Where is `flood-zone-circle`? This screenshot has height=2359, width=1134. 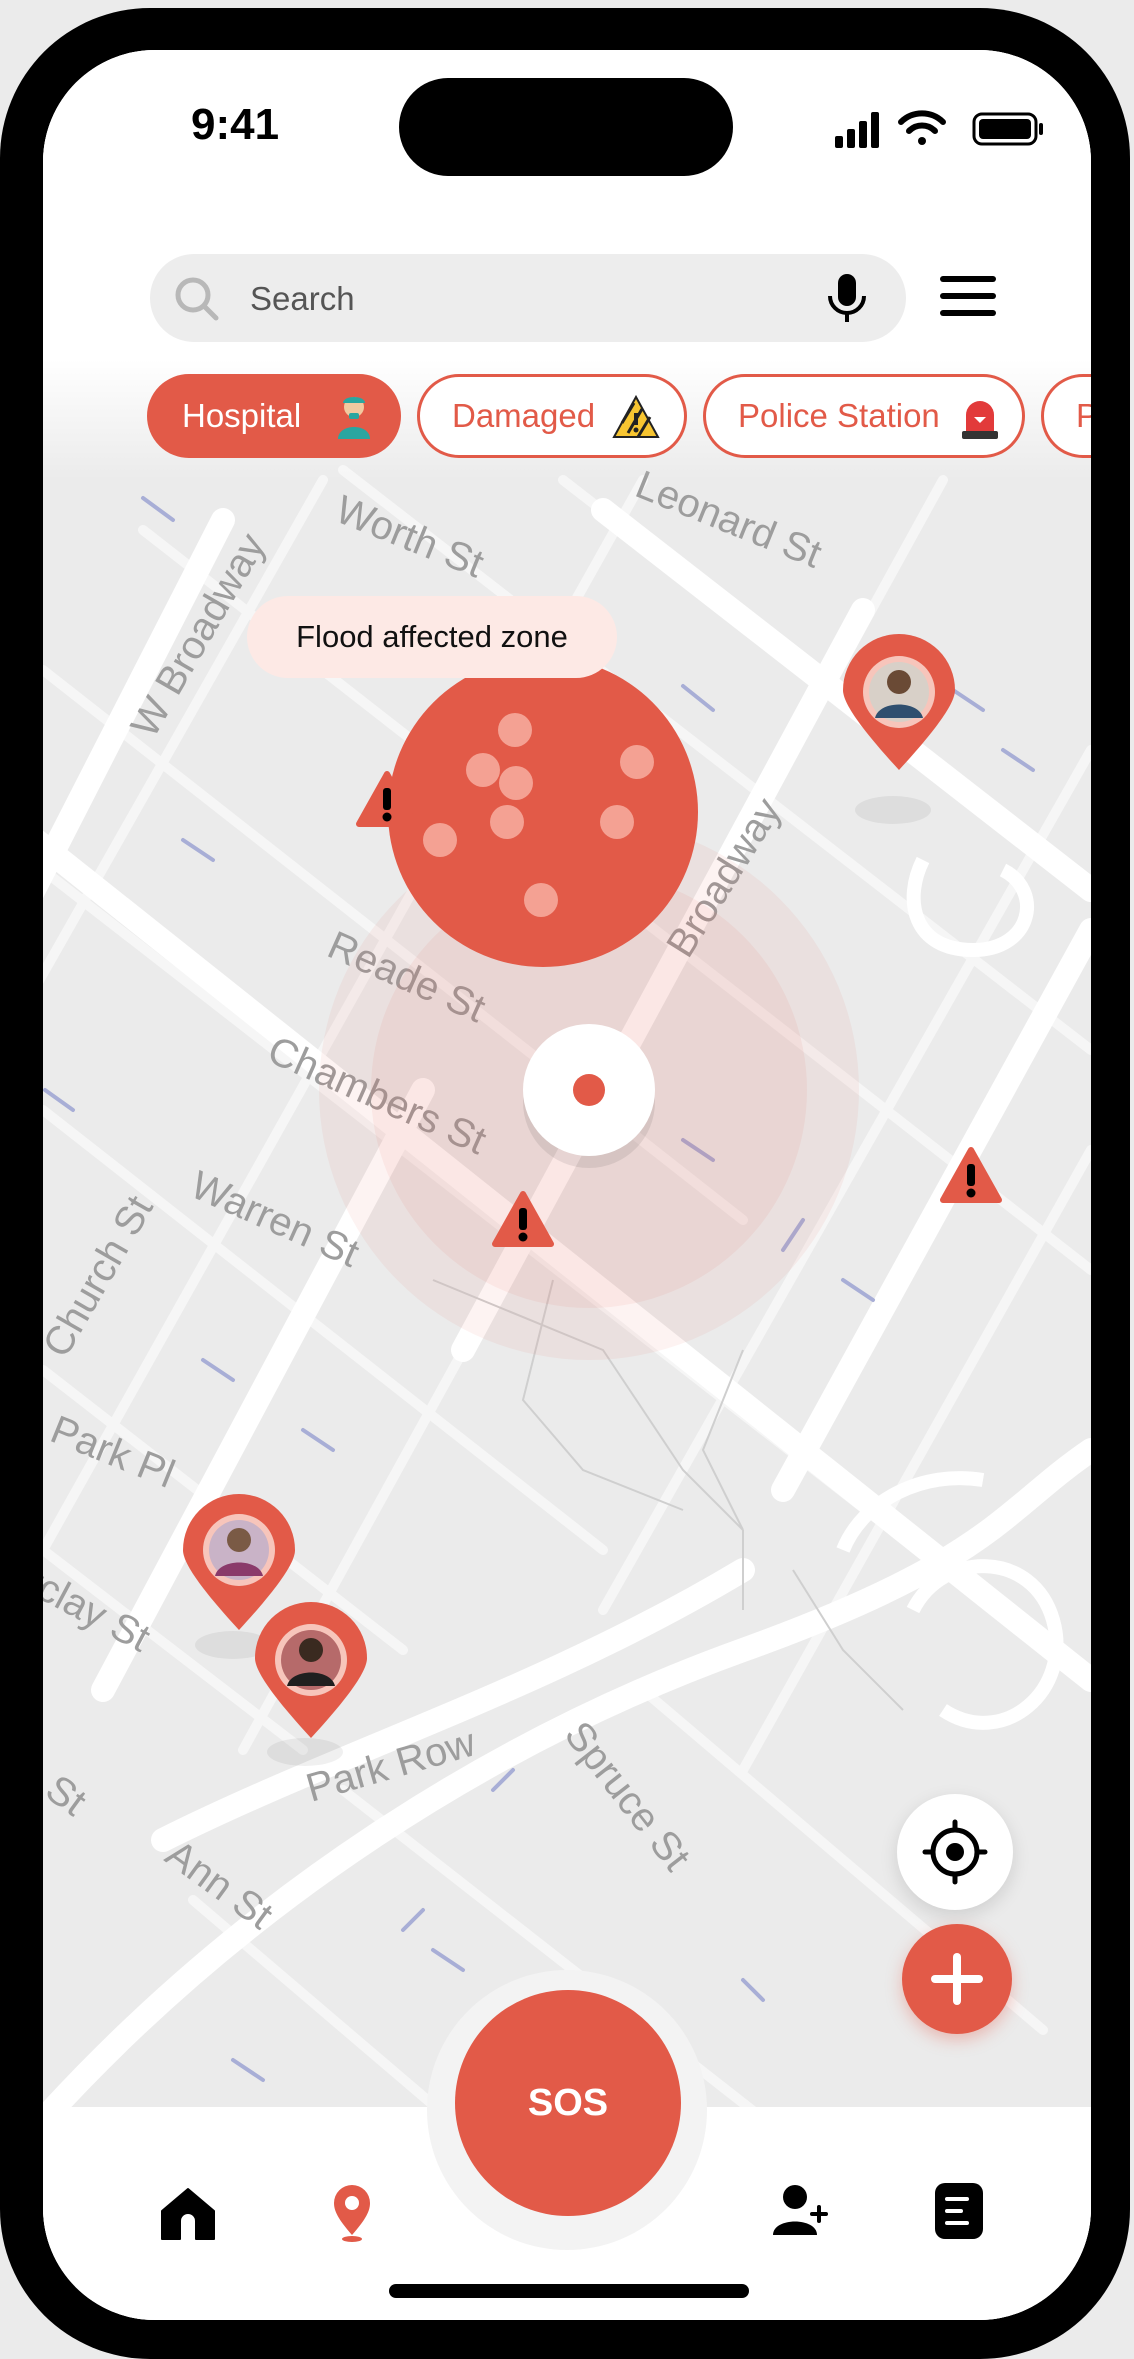
flood-zone-circle is located at coordinates (543, 812).